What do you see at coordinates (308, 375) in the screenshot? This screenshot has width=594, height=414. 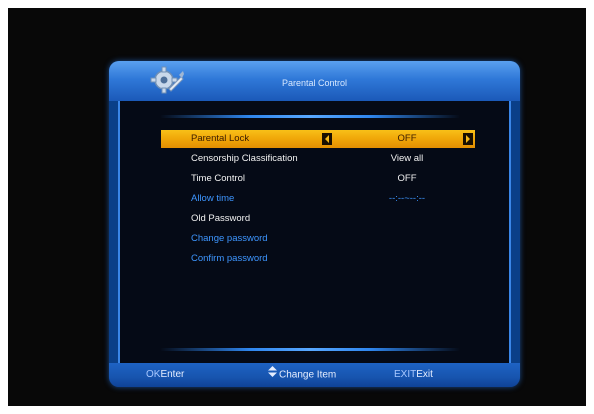 I see `change-item-label: Change Item` at bounding box center [308, 375].